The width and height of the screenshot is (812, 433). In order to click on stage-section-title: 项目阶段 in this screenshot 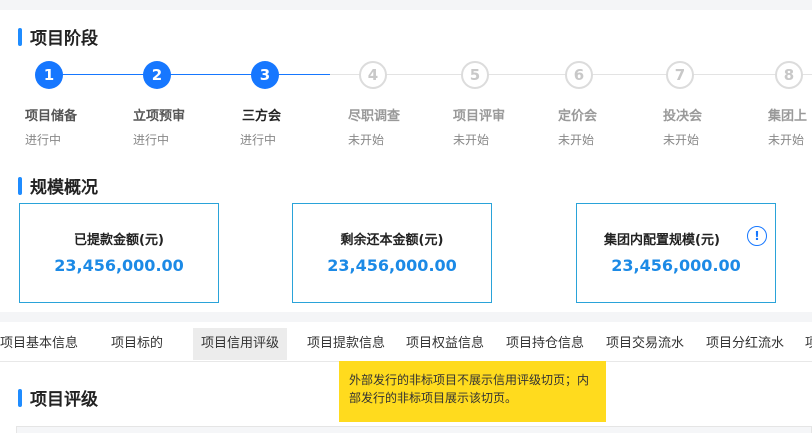, I will do `click(58, 36)`.